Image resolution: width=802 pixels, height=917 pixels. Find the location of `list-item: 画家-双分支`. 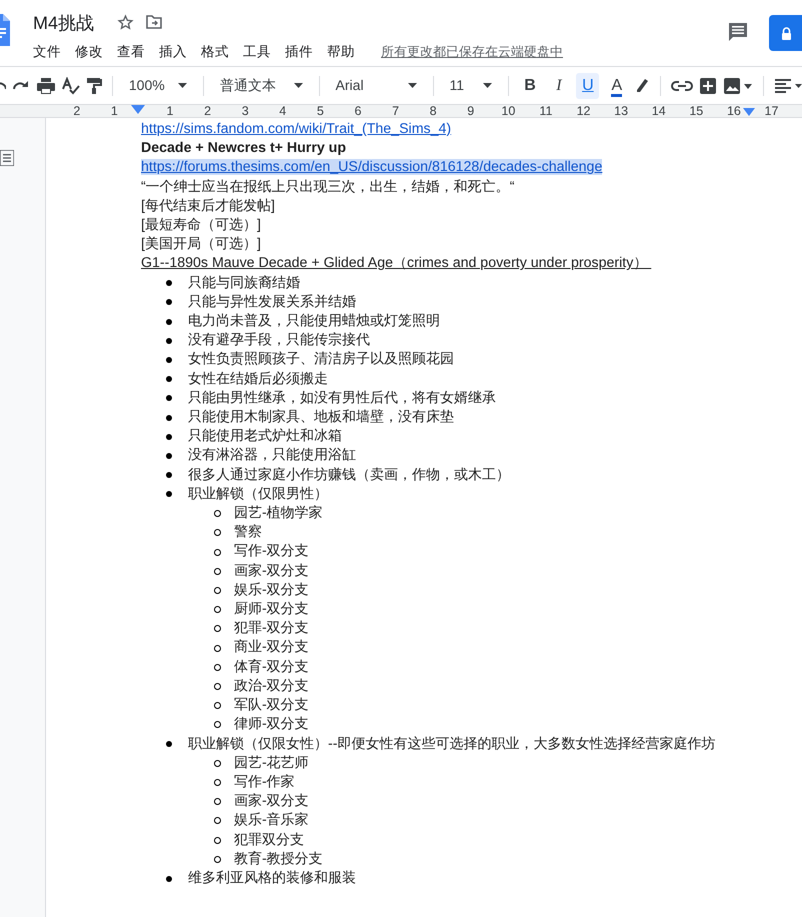

list-item: 画家-双分支 is located at coordinates (271, 571).